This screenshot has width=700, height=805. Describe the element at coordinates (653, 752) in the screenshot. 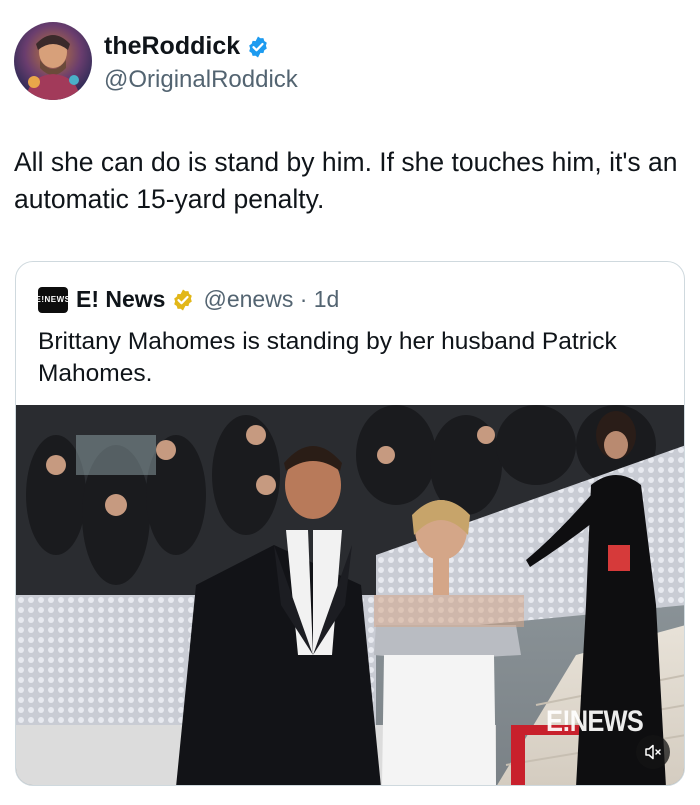

I see `speaker-muted-icon` at that location.